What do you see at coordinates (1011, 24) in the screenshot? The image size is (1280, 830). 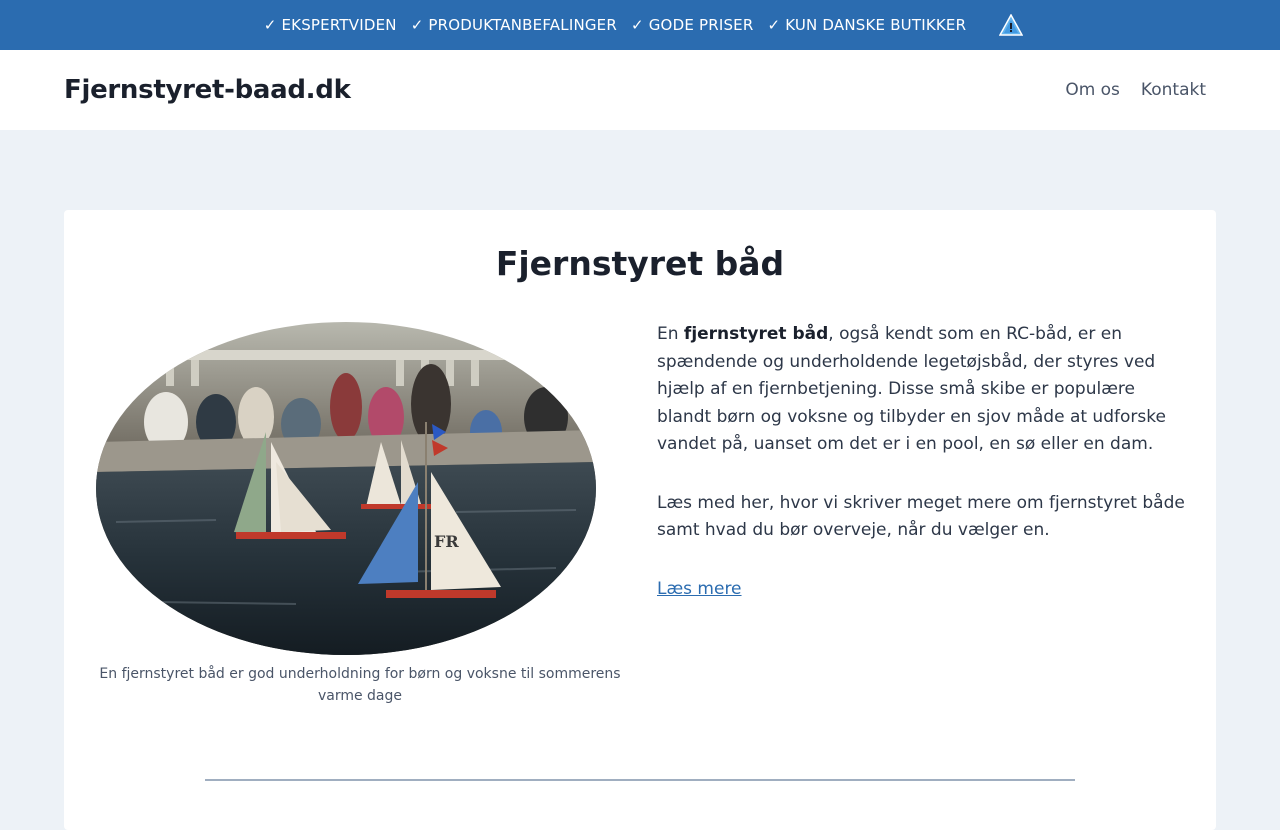 I see `warning-triangle-icon` at bounding box center [1011, 24].